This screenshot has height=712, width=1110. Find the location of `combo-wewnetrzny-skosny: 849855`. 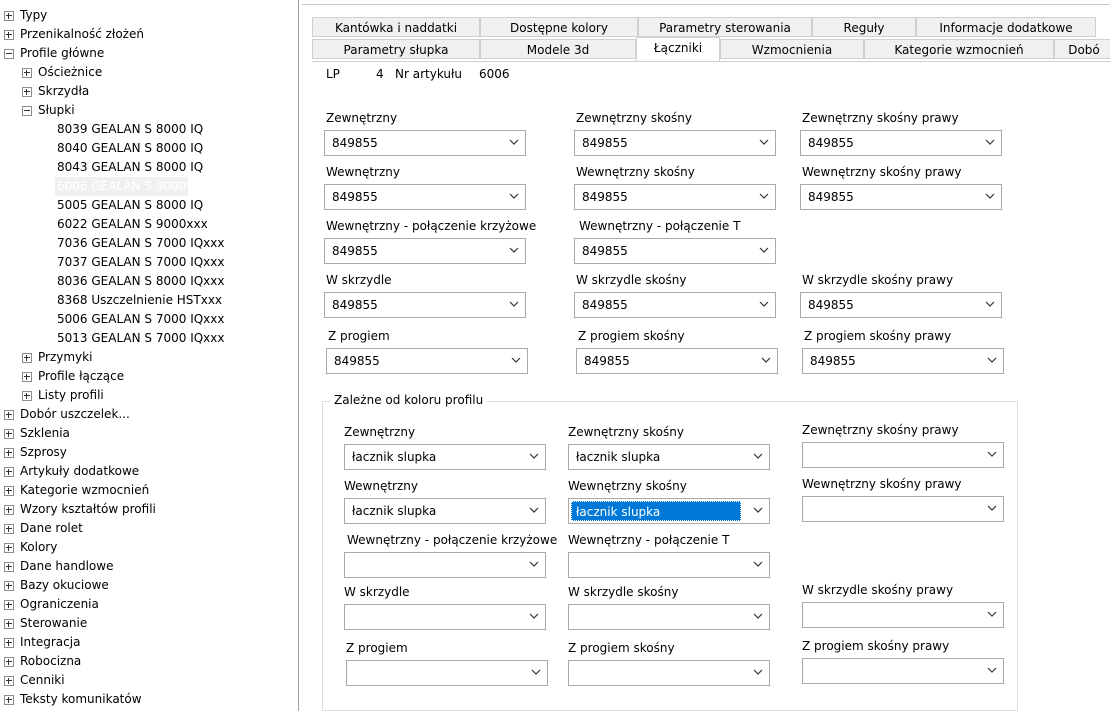

combo-wewnetrzny-skosny: 849855 is located at coordinates (675, 197).